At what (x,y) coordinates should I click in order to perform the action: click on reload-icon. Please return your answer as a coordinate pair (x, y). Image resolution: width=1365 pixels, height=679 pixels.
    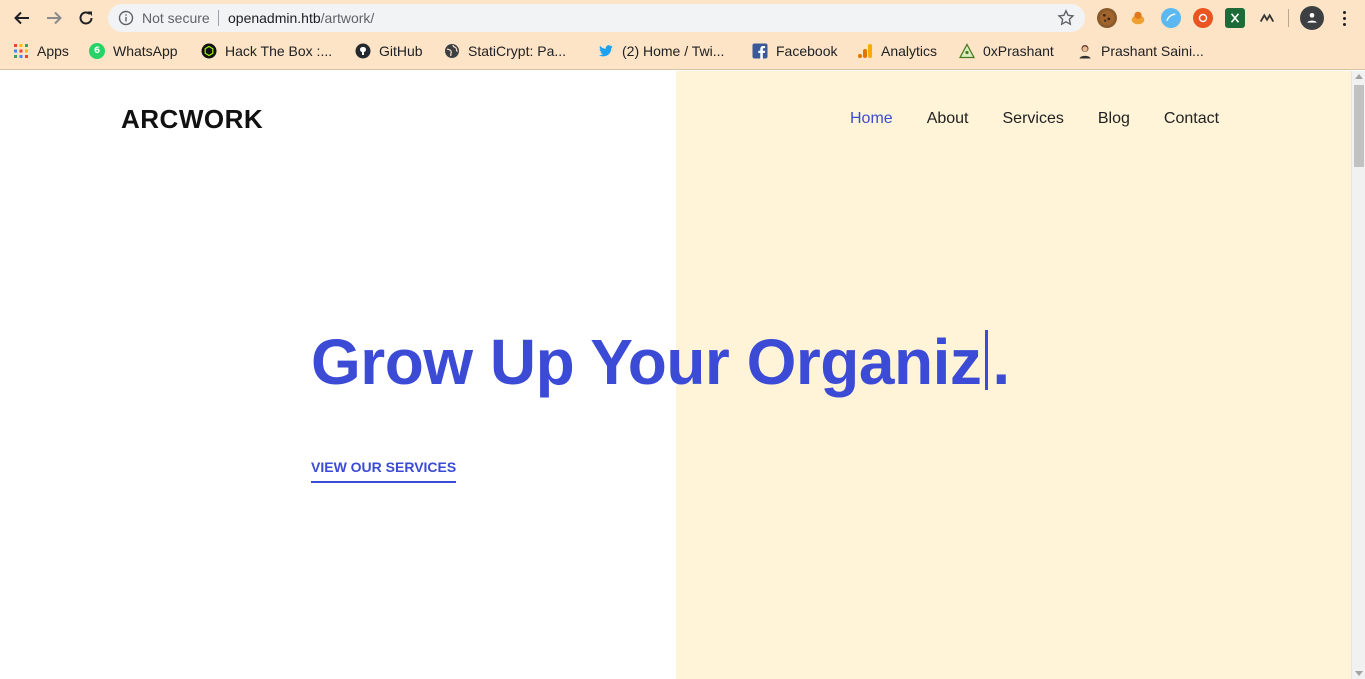
    Looking at the image, I should click on (86, 18).